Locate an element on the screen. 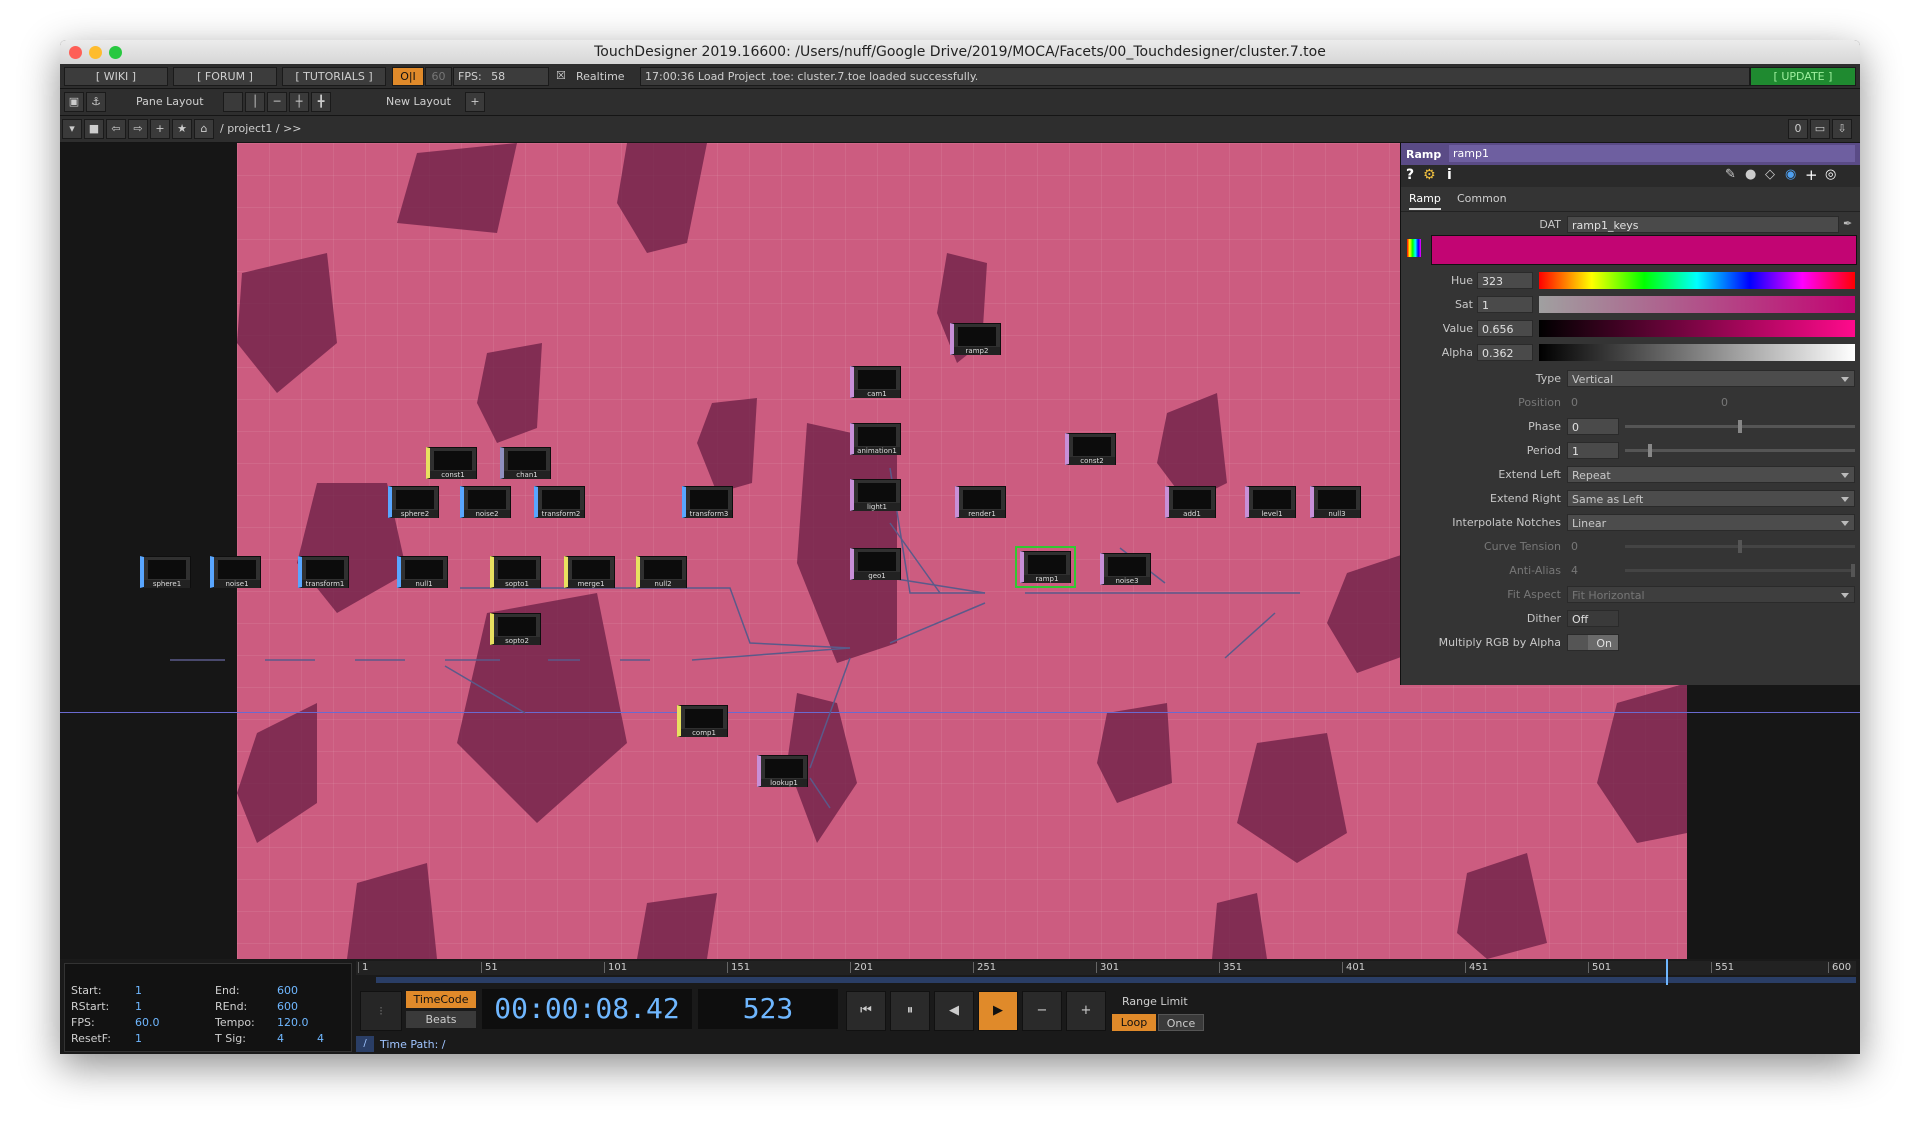 The height and width of the screenshot is (1135, 1920). timeline-ruler: 1 51 101 151 201 251 301 351 401 451 501 551 600 is located at coordinates (1106, 968).